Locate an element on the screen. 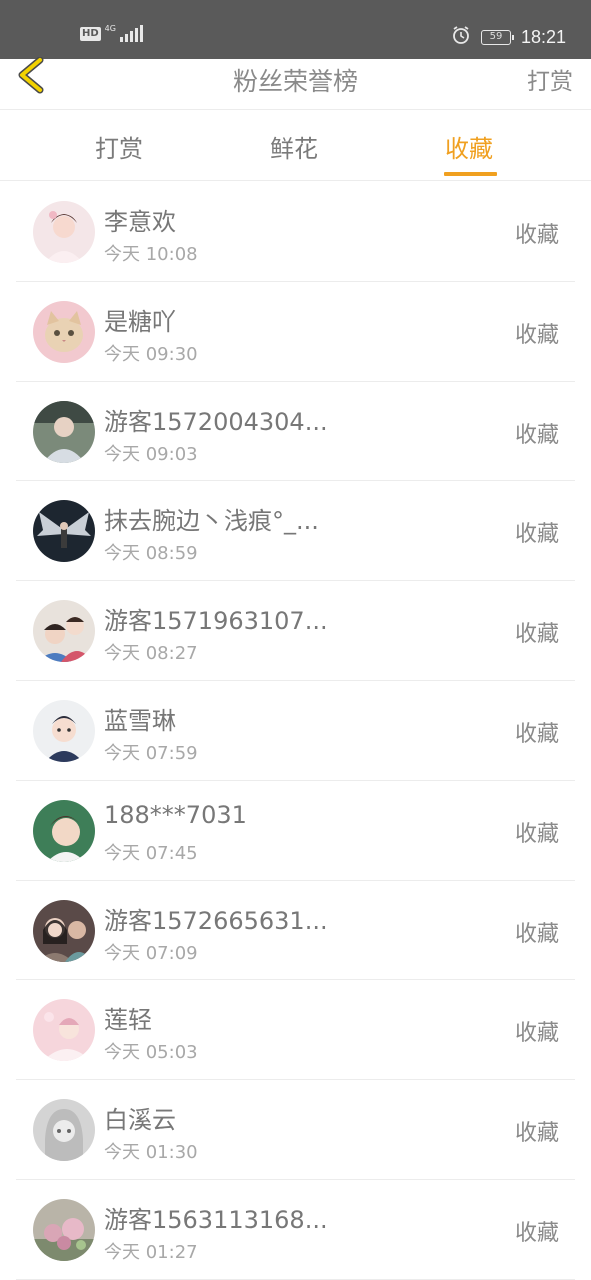 The width and height of the screenshot is (591, 1280). tab-flowers: 鲜花 is located at coordinates (294, 146).